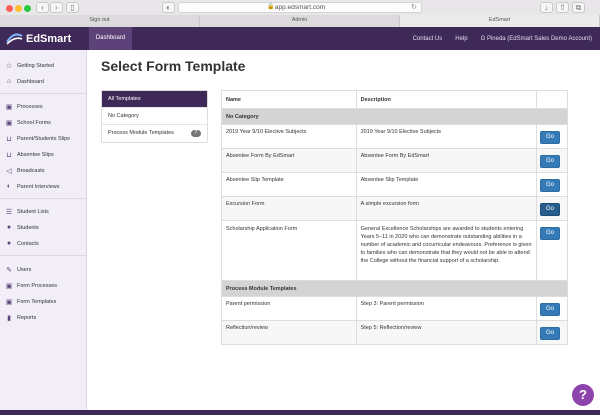 Image resolution: width=600 pixels, height=415 pixels. Describe the element at coordinates (32, 186) in the screenshot. I see `sidebar-item-parent-interviews: ◐ Parent Interviews` at that location.